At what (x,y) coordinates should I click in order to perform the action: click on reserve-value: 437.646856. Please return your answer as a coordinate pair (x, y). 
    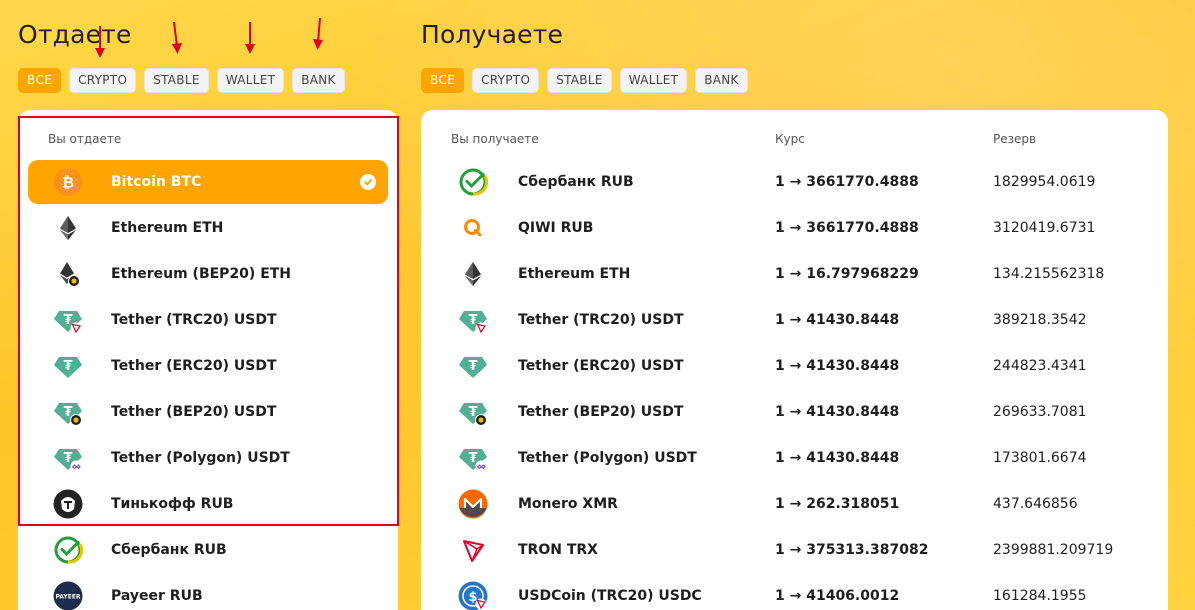
    Looking at the image, I should click on (1035, 504).